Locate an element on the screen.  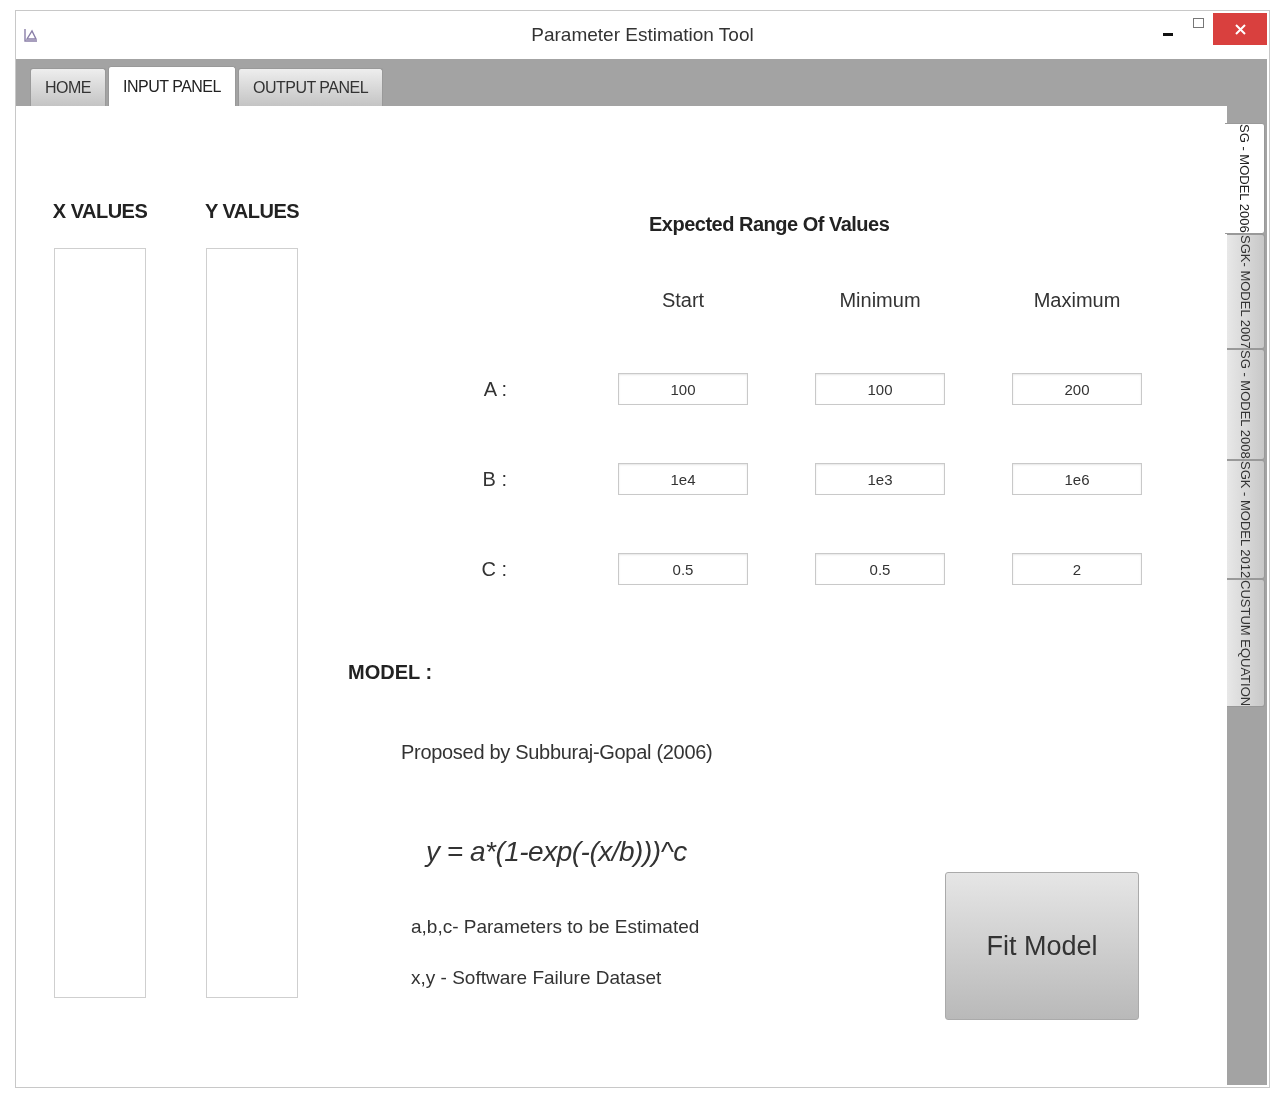
side-tab: SG - MODEL 2008 is located at coordinates (1246, 404).